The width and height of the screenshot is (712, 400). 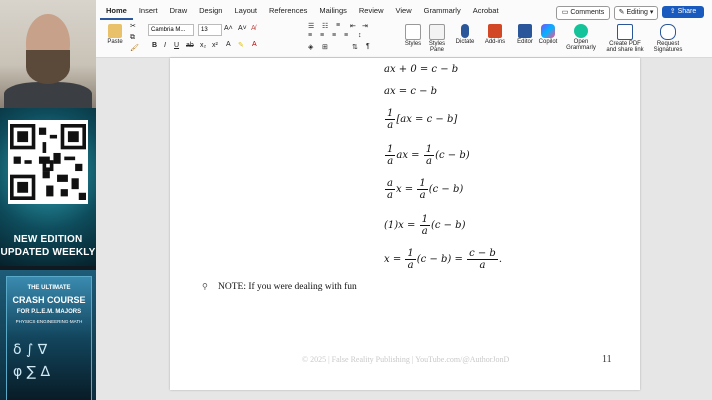 What do you see at coordinates (525, 34) in the screenshot?
I see `editor-button: Editor` at bounding box center [525, 34].